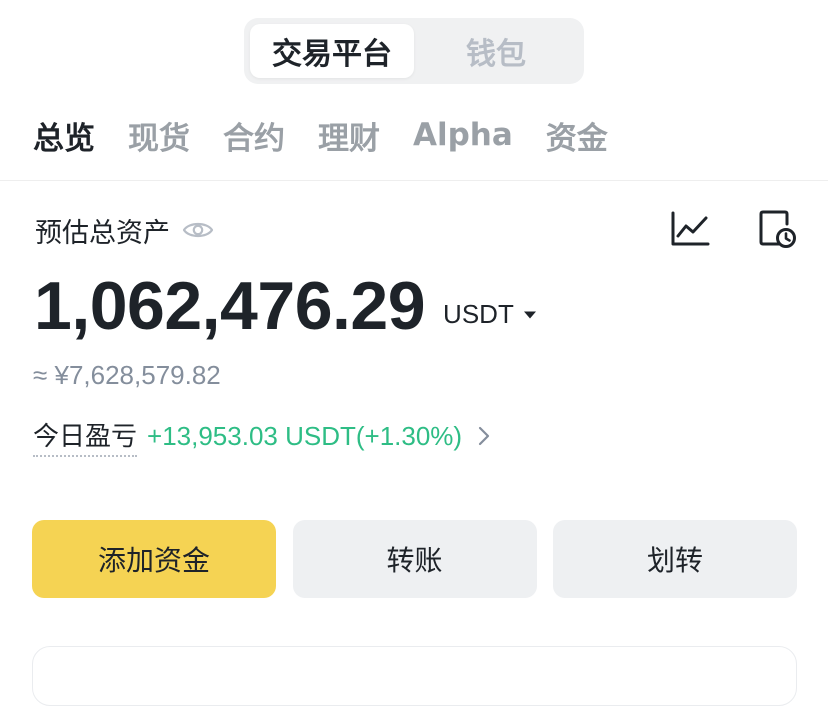 The width and height of the screenshot is (828, 706). Describe the element at coordinates (349, 135) in the screenshot. I see `tab-earn: 理财` at that location.